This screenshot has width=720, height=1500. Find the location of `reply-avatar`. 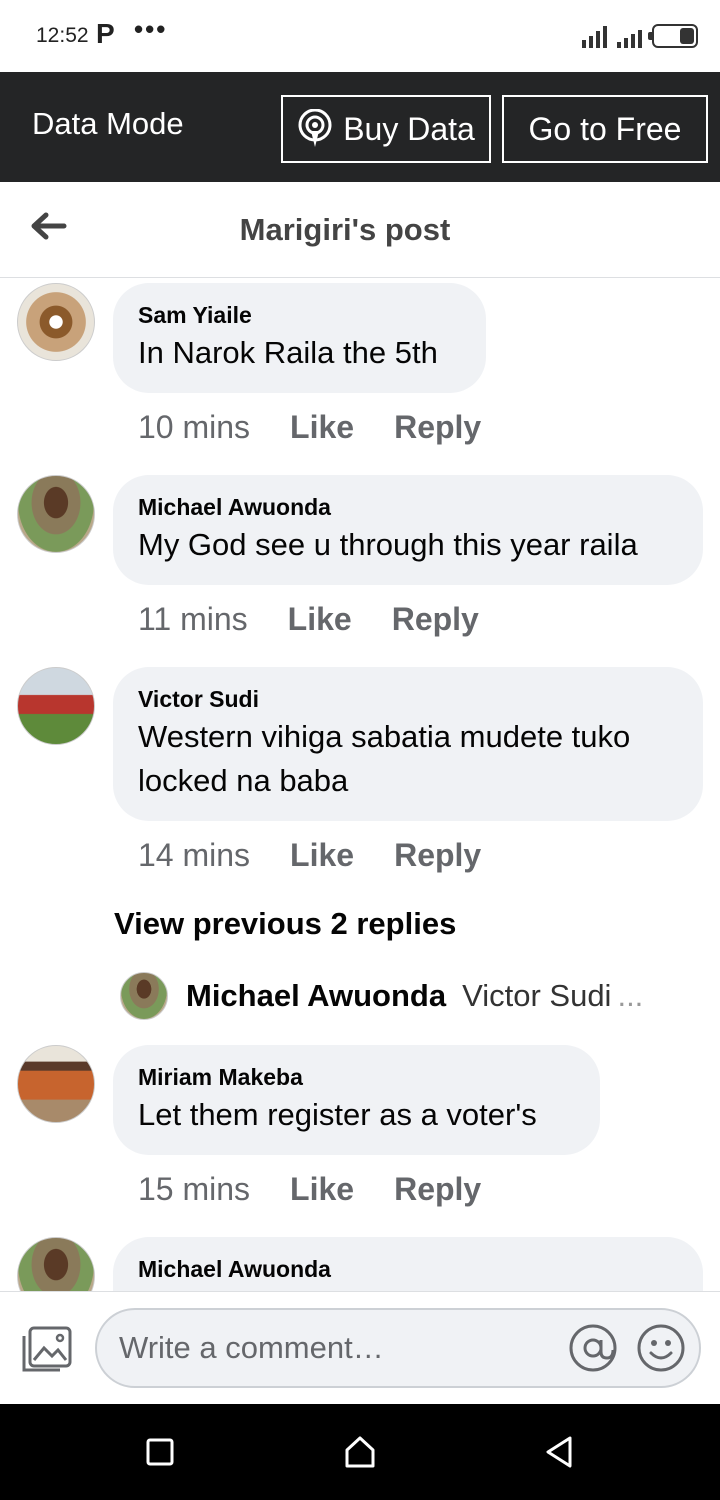

reply-avatar is located at coordinates (144, 996).